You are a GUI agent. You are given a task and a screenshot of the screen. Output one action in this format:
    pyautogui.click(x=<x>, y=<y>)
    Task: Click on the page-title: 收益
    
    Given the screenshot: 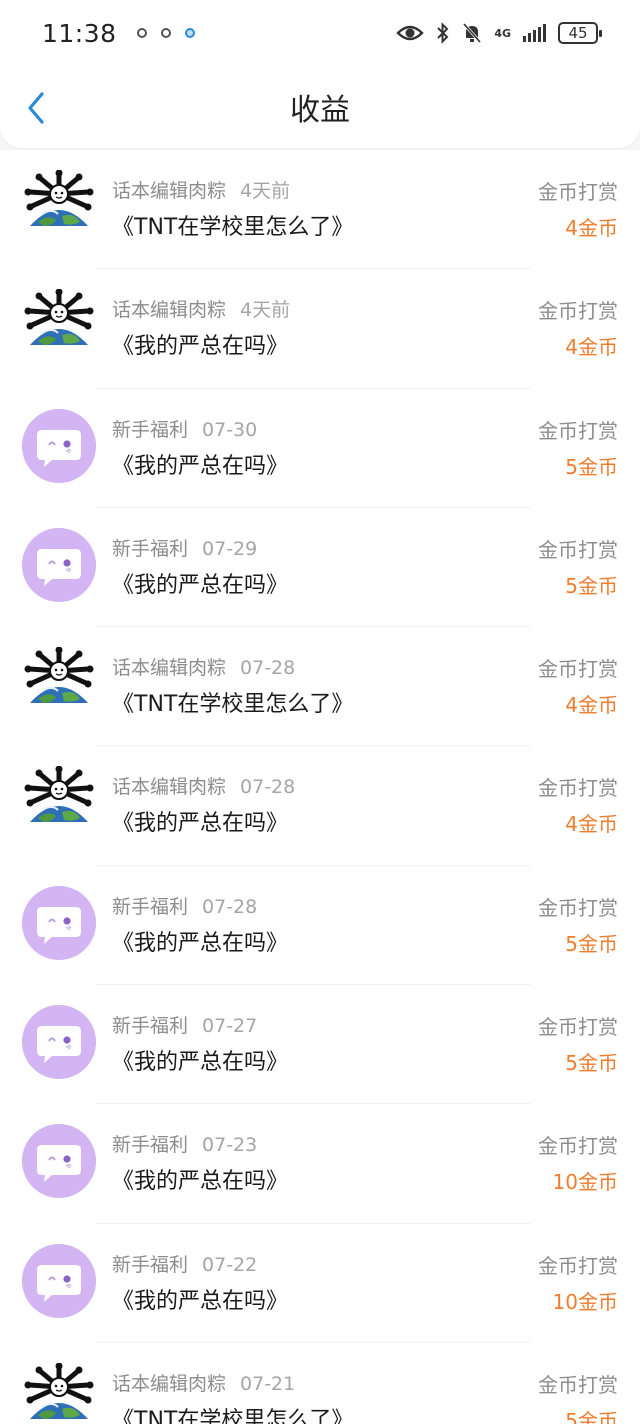 What is the action you would take?
    pyautogui.click(x=320, y=110)
    